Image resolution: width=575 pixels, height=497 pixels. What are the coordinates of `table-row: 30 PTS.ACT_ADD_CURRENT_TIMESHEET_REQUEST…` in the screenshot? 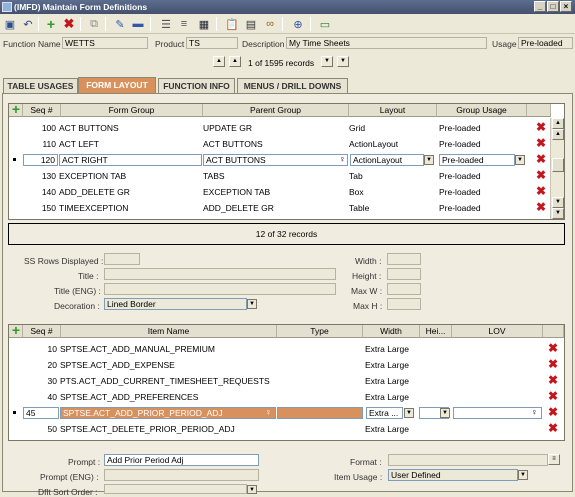 It's located at (286, 381).